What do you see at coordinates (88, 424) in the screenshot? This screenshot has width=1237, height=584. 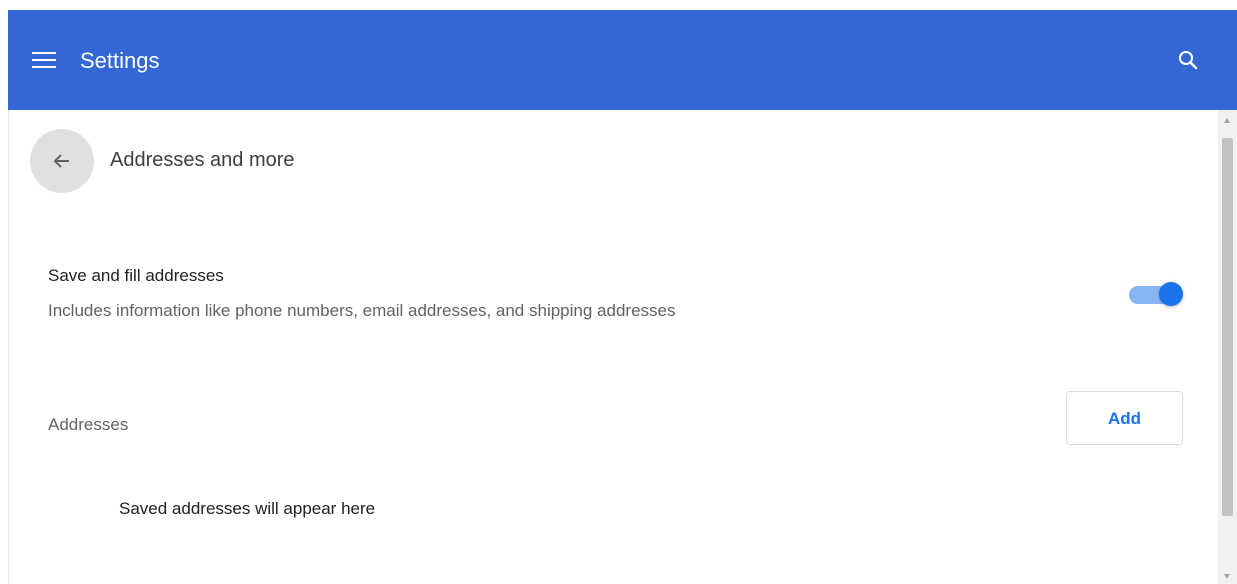 I see `addresses-label: Addresses` at bounding box center [88, 424].